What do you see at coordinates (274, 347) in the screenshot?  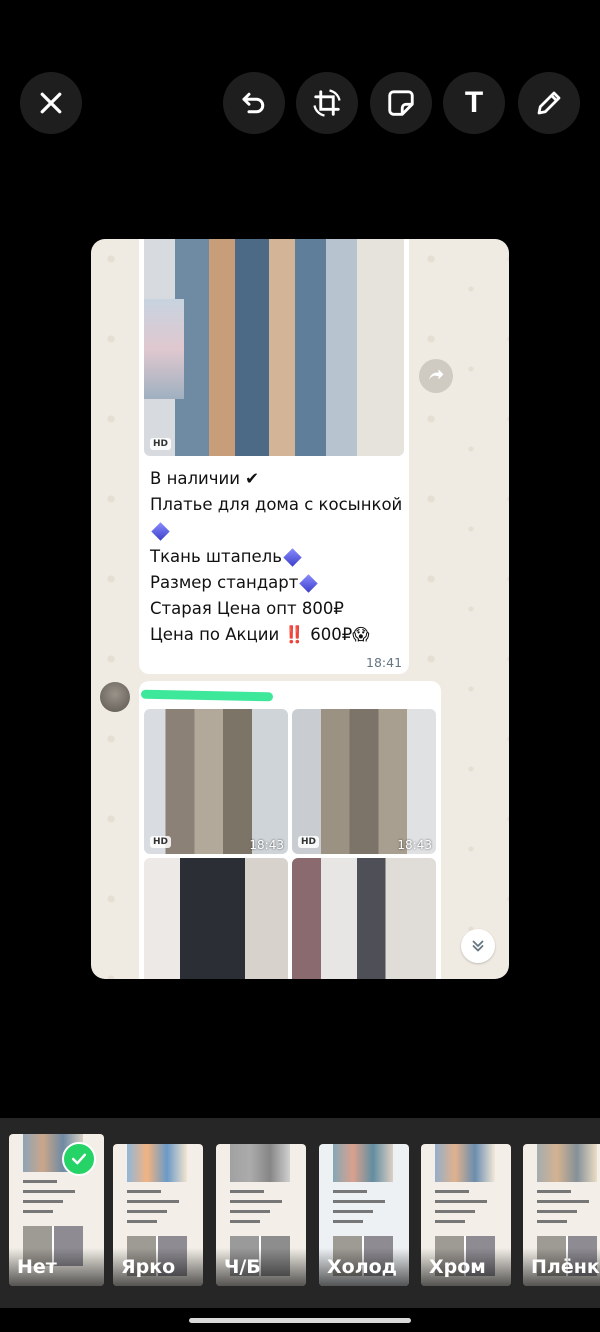 I see `dress-photo: HD` at bounding box center [274, 347].